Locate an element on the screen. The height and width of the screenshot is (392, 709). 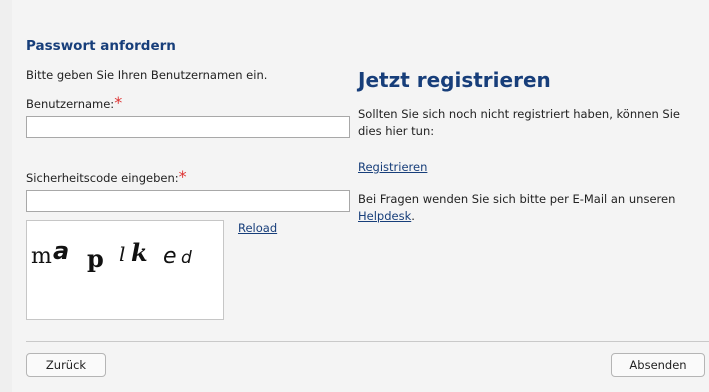
reload-captcha-link: Reload is located at coordinates (257, 228).